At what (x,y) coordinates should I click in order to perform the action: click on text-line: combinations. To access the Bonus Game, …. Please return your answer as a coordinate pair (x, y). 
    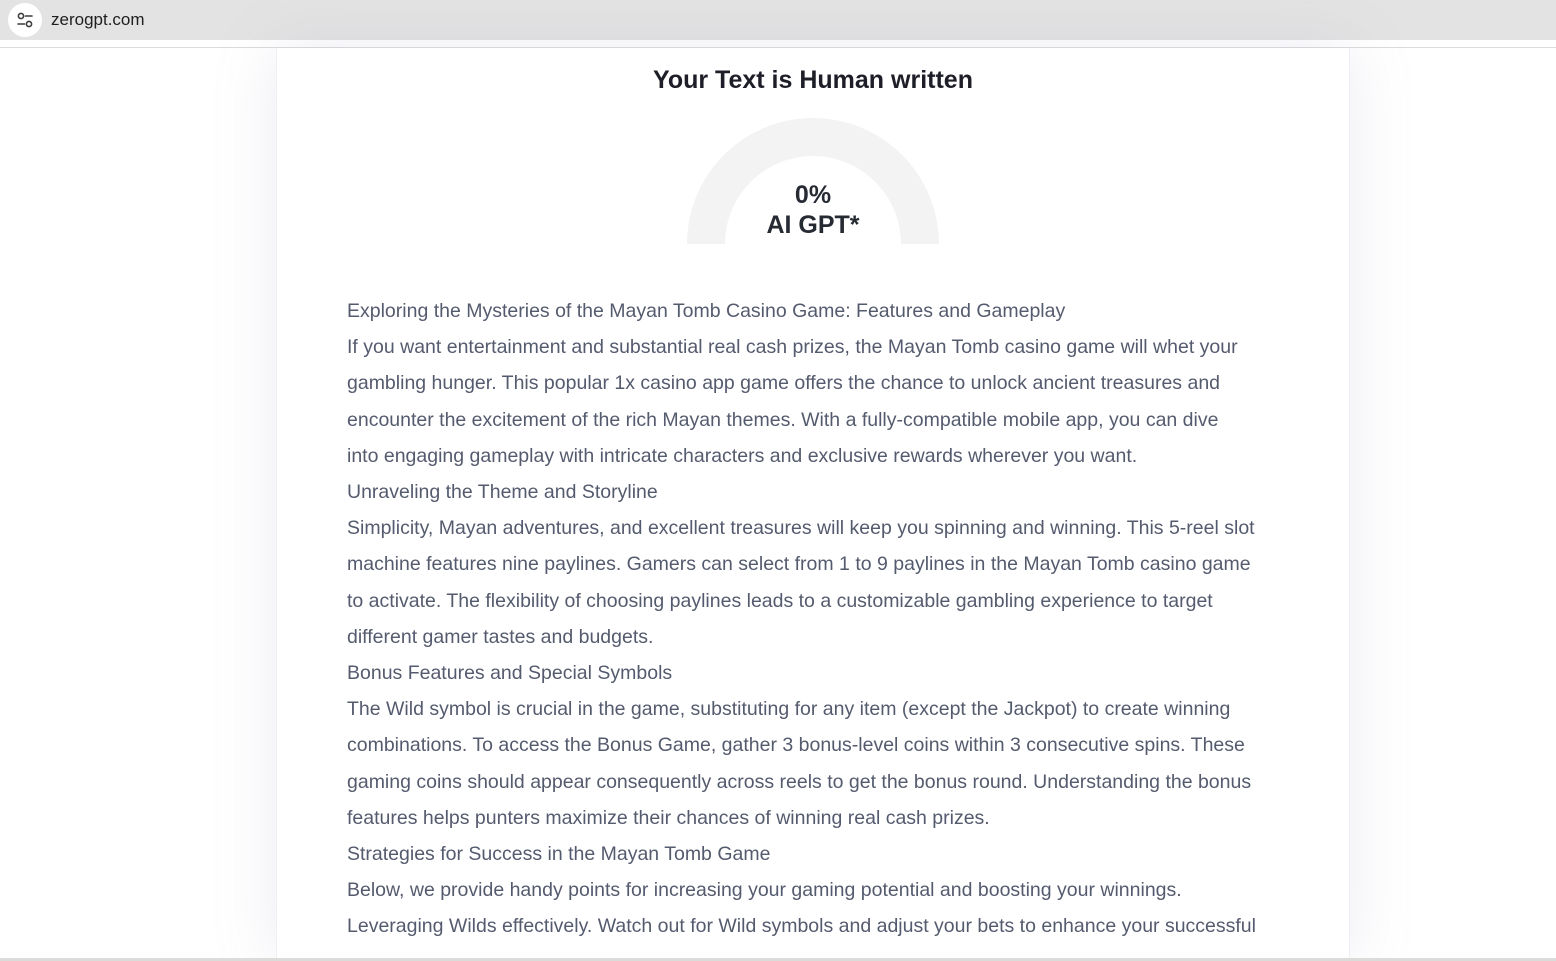
    Looking at the image, I should click on (796, 745).